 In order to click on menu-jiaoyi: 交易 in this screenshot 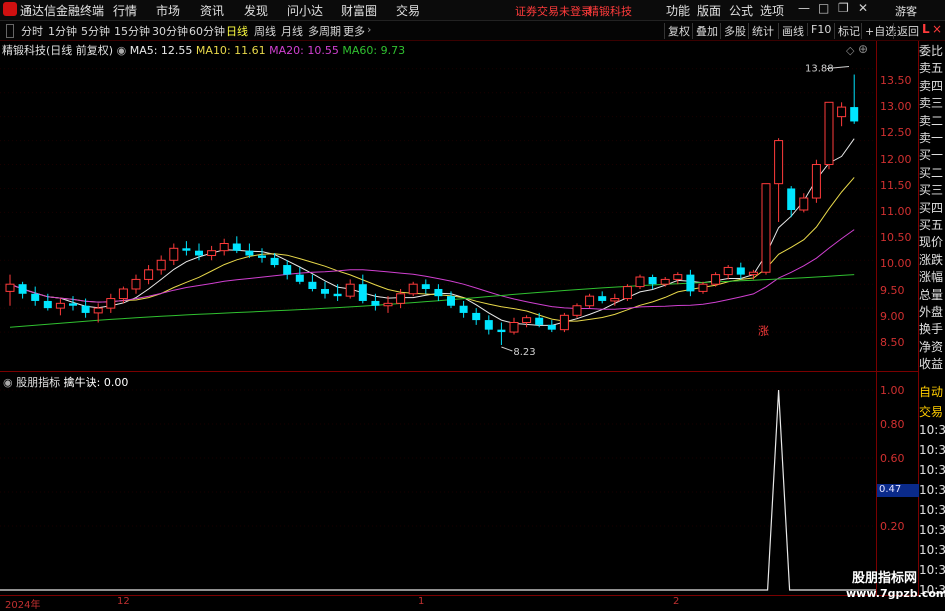, I will do `click(408, 10)`.